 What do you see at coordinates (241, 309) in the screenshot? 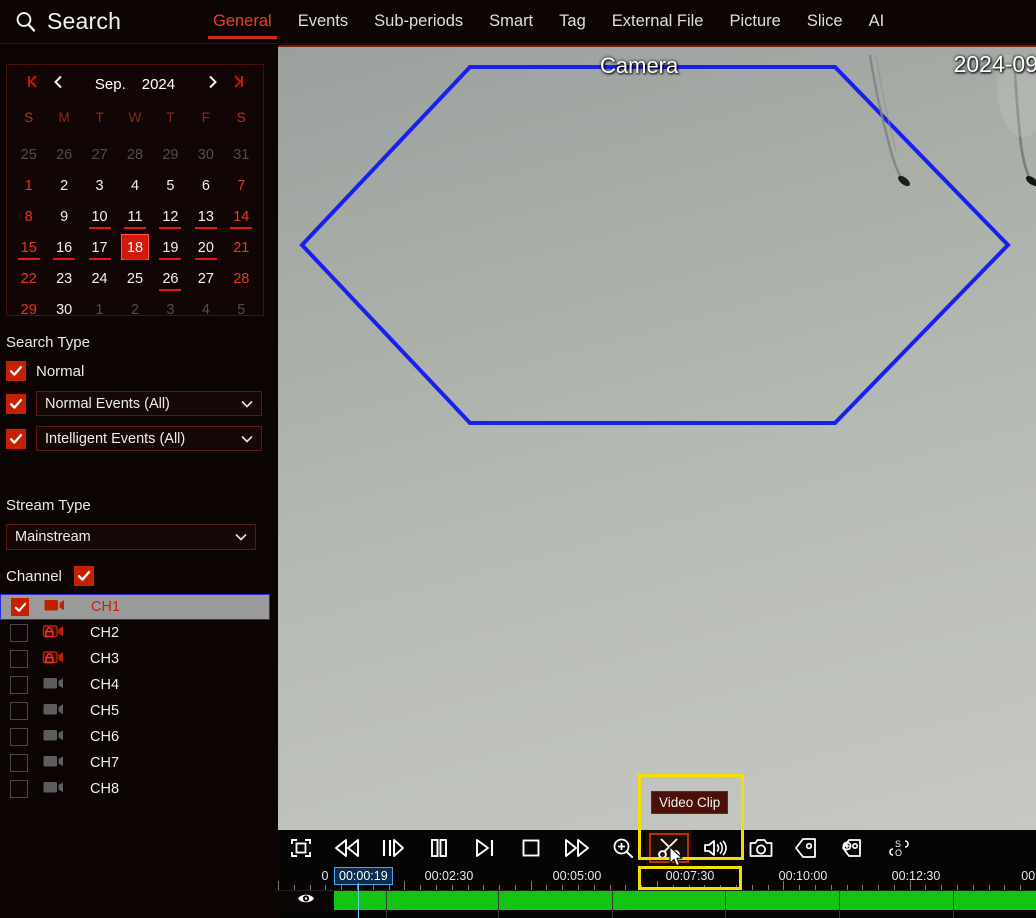
I see `calendar-day-adjacent: 5` at bounding box center [241, 309].